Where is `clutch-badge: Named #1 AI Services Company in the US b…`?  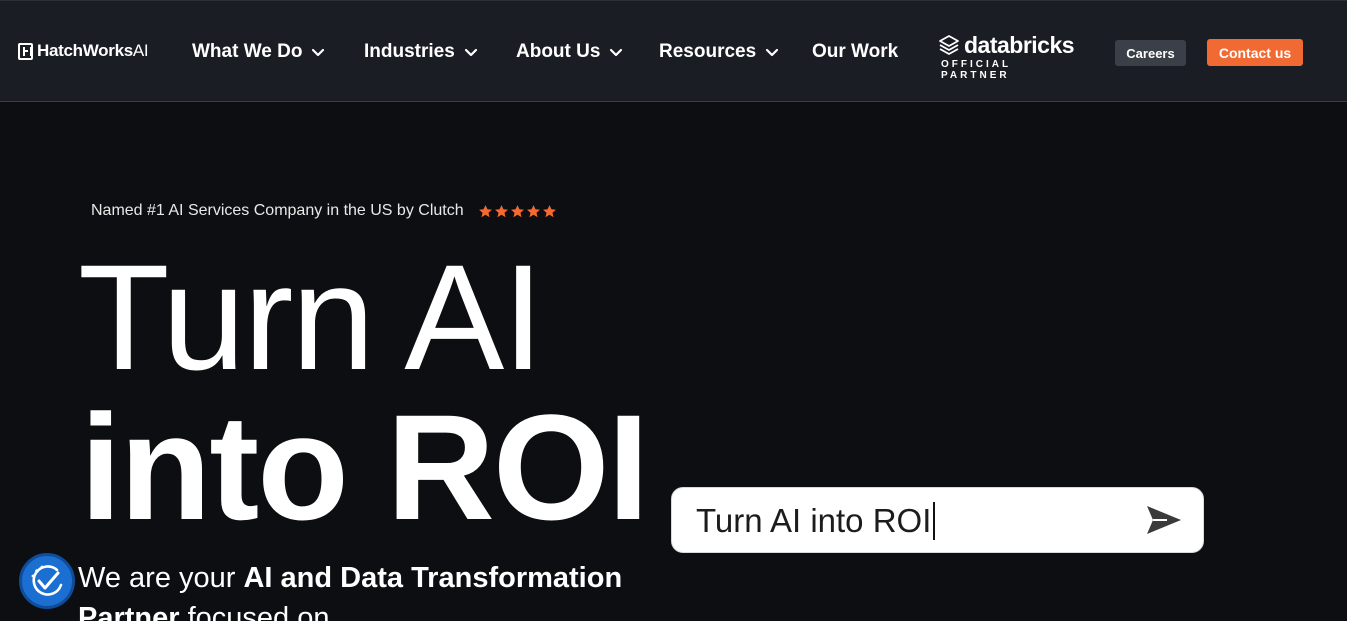 clutch-badge: Named #1 AI Services Company in the US b… is located at coordinates (324, 211).